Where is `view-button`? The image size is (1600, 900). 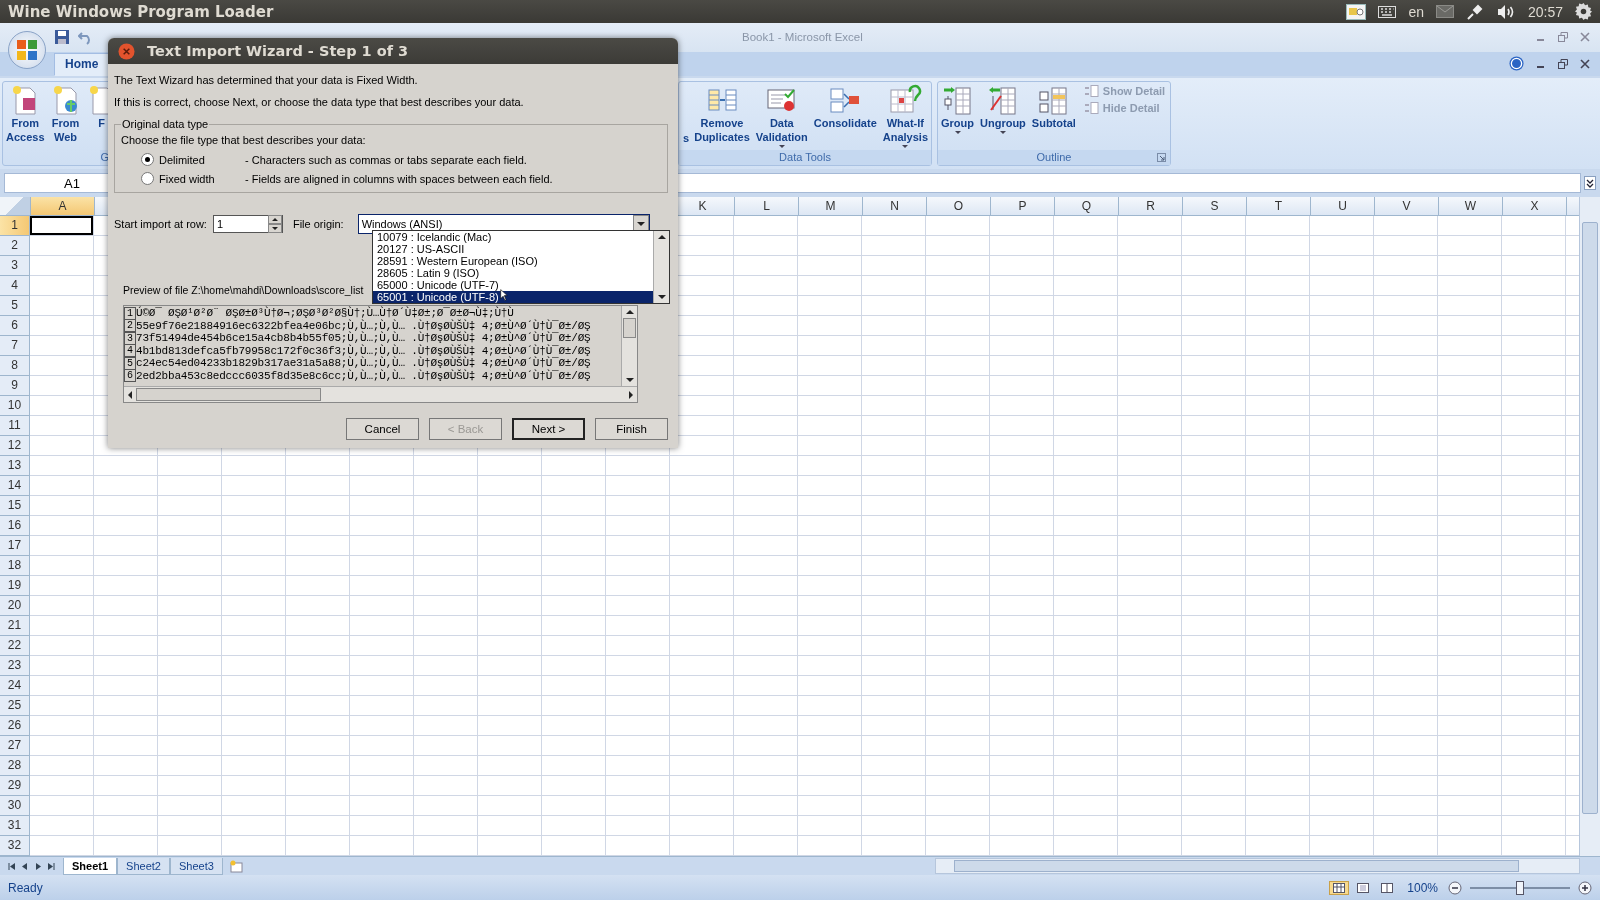 view-button is located at coordinates (1339, 887).